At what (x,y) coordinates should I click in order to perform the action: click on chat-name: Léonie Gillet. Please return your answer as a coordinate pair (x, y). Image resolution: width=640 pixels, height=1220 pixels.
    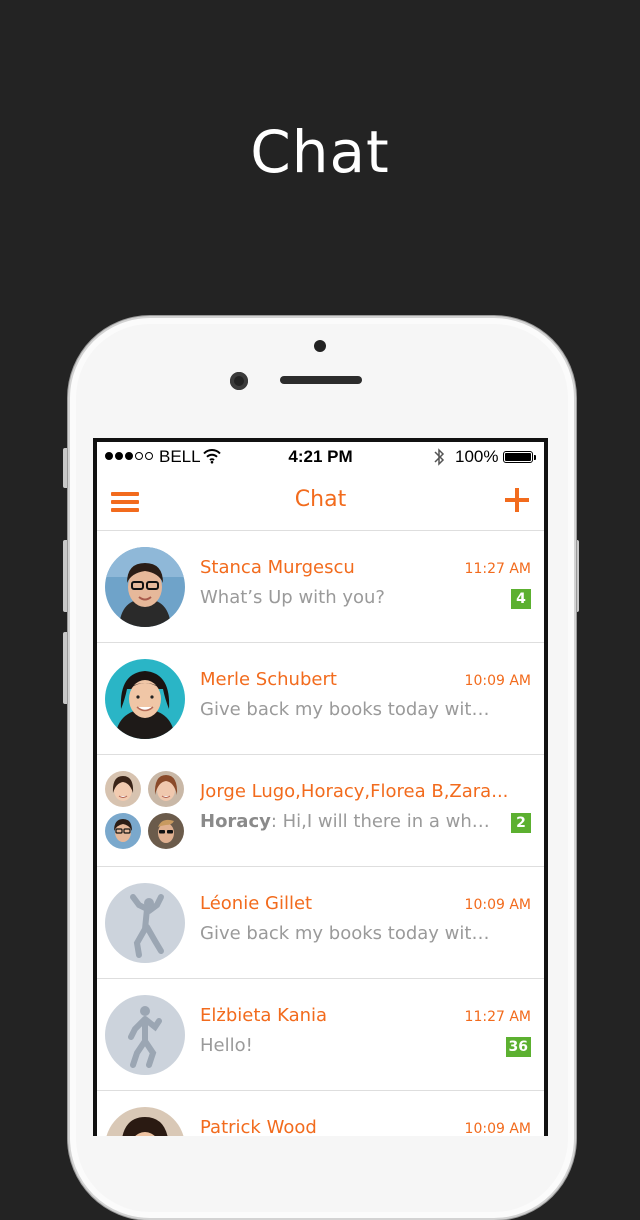
    Looking at the image, I should click on (256, 903).